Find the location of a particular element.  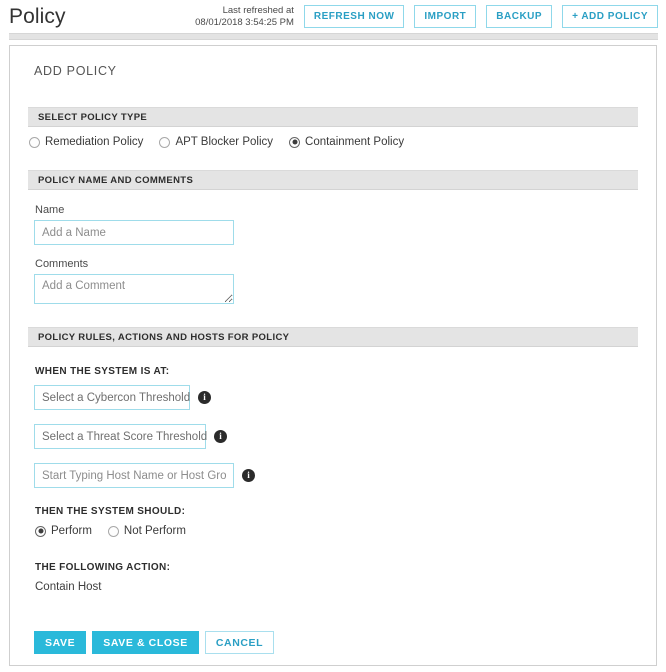

page-title: Policy is located at coordinates (37, 16).